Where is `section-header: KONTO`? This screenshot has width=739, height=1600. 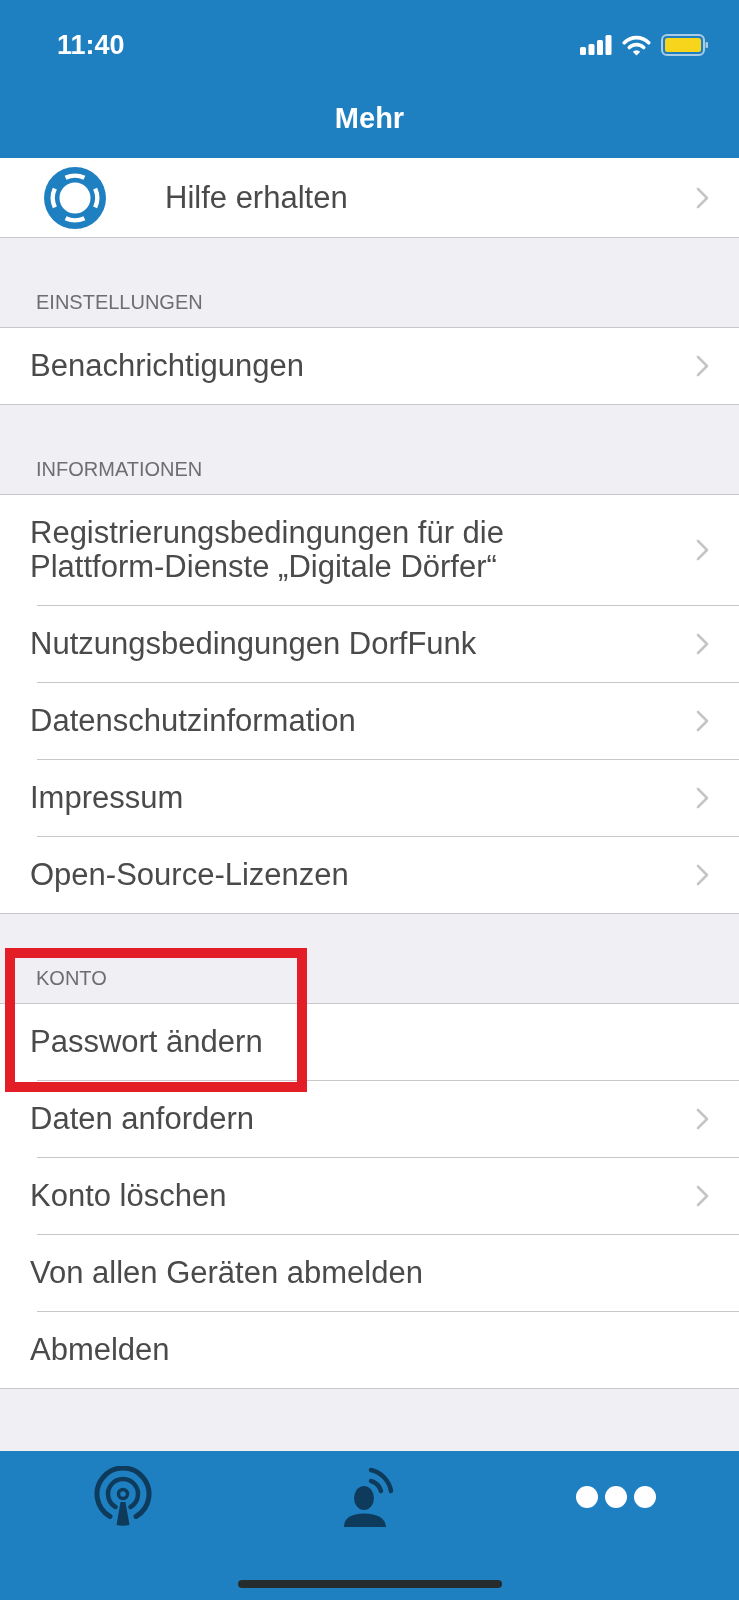 section-header: KONTO is located at coordinates (71, 978).